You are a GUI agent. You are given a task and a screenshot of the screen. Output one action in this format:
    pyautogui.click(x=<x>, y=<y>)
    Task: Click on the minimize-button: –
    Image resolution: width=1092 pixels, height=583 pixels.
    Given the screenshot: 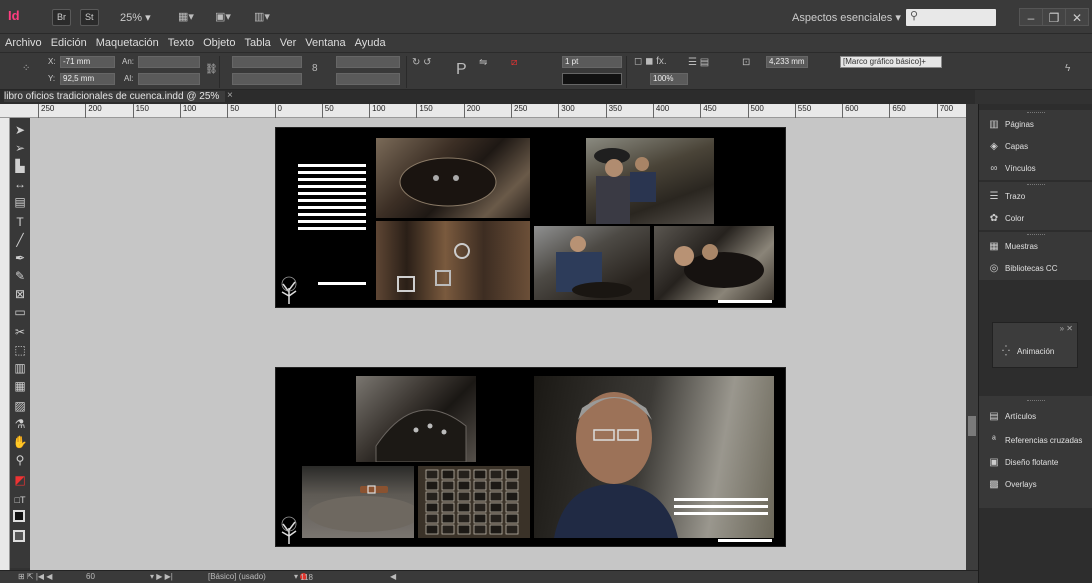 What is the action you would take?
    pyautogui.click(x=1031, y=17)
    